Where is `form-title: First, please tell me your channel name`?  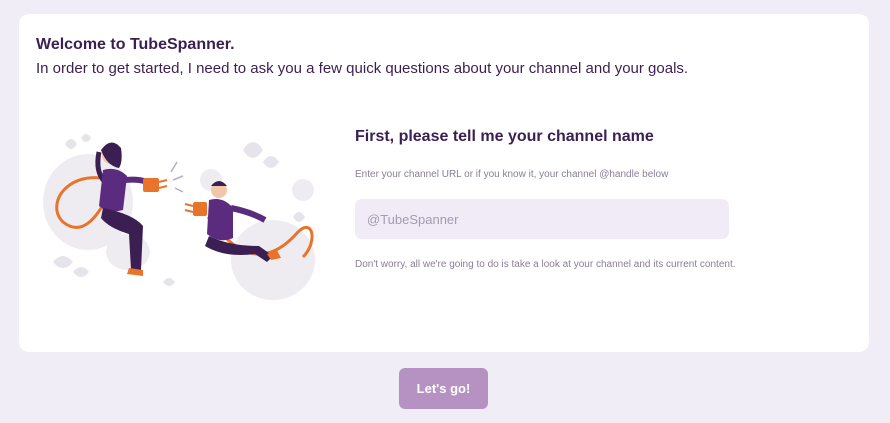 form-title: First, please tell me your channel name is located at coordinates (504, 136).